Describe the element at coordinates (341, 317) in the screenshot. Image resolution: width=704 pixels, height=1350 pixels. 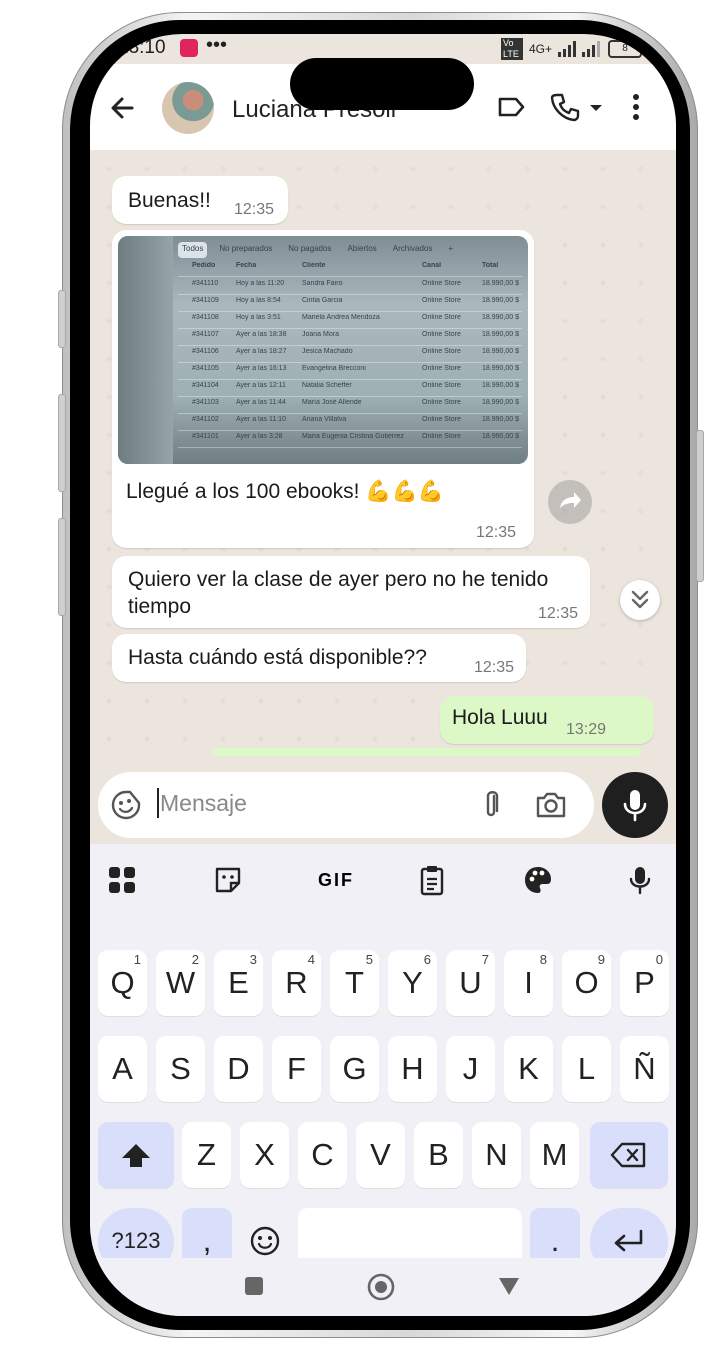
I see `photo-table-cell: Mariela Andrea Mendoza` at that location.